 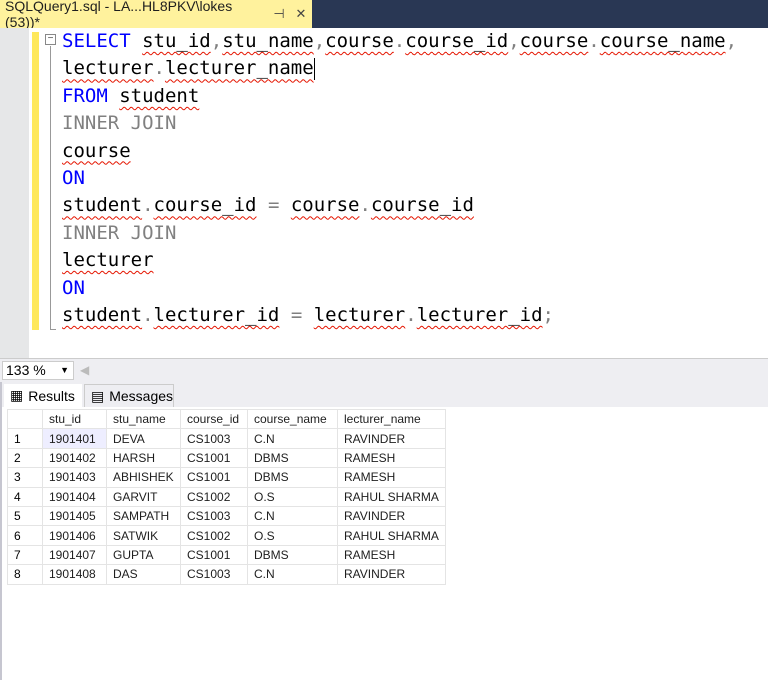 I want to click on code-line: FROM student, so click(x=399, y=96).